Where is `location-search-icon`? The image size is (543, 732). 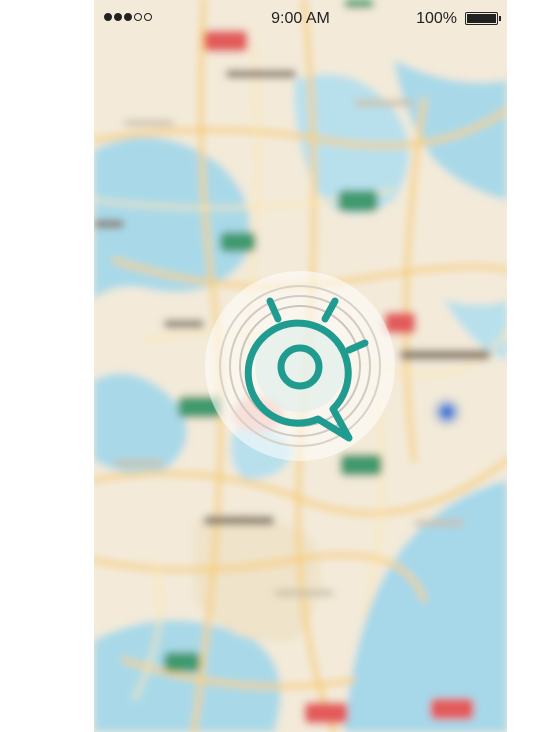
location-search-icon is located at coordinates (300, 366).